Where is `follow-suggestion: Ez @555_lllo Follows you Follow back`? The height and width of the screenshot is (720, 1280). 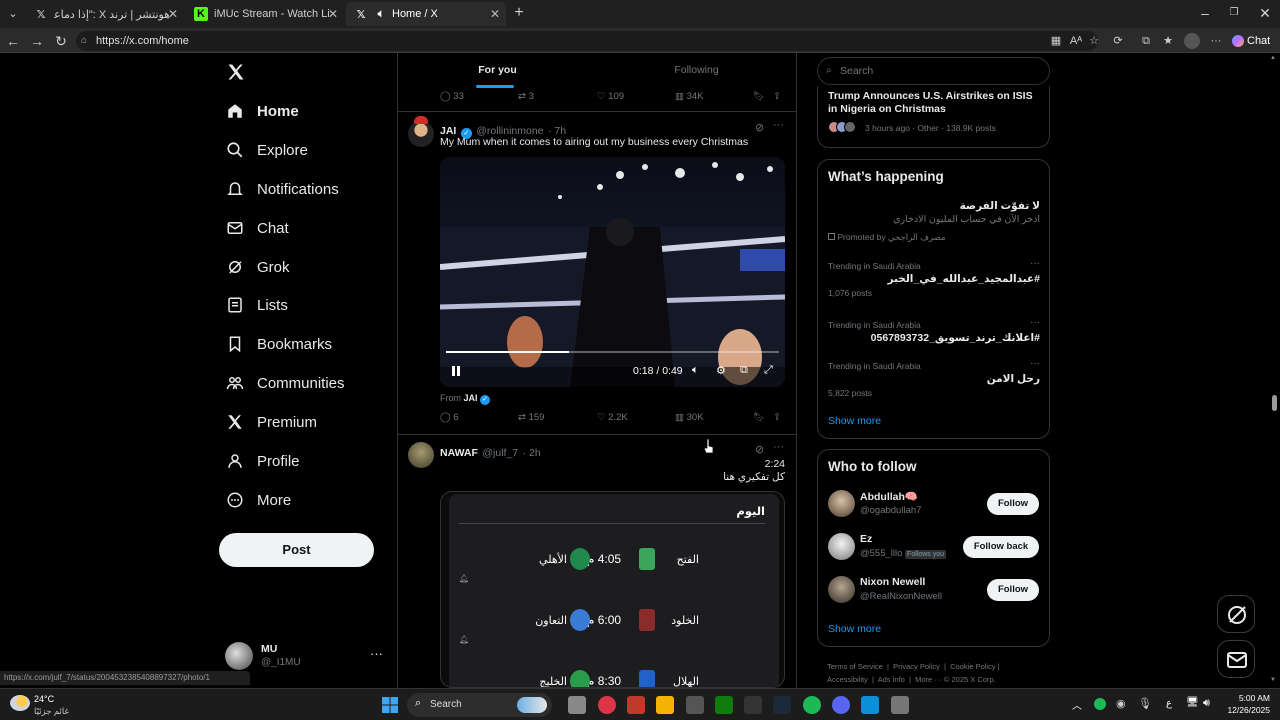 follow-suggestion: Ez @555_lllo Follows you Follow back is located at coordinates (934, 551).